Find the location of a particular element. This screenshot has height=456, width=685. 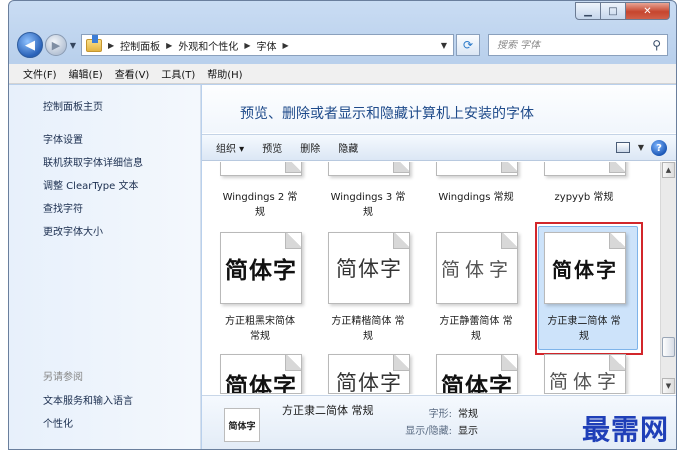

back-arrow-icon: ◀ is located at coordinates (30, 45).